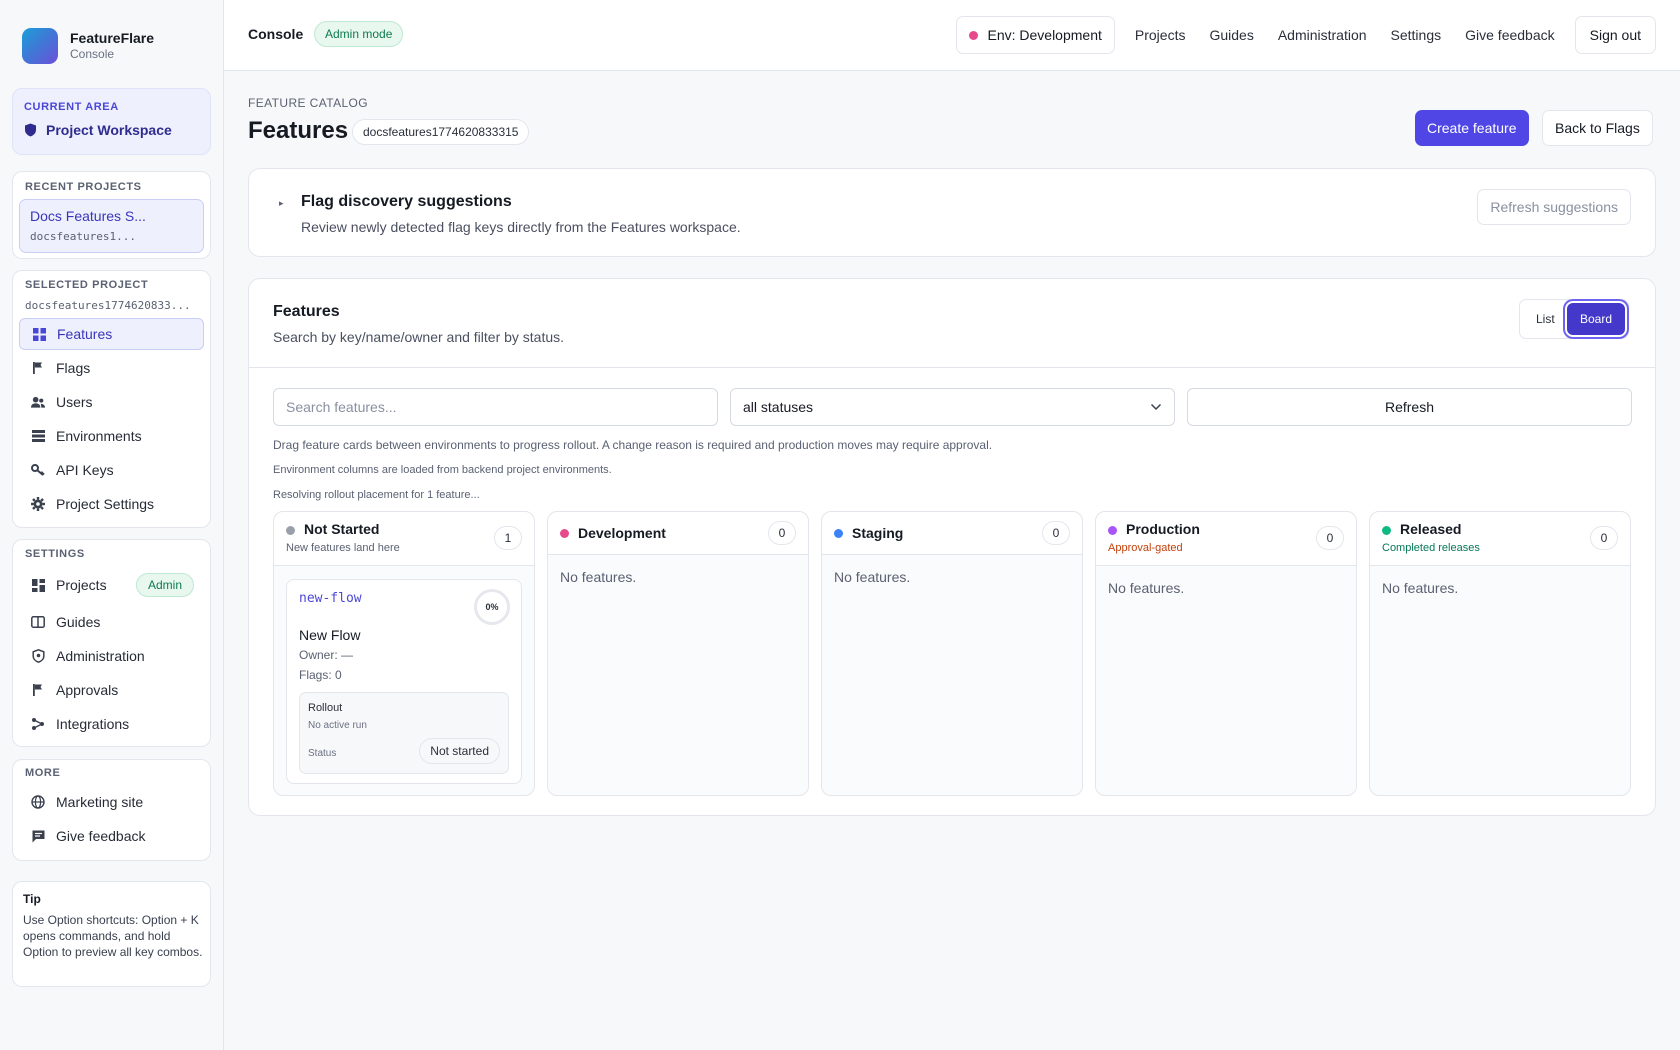  I want to click on sidebar-item-label: API Keys, so click(85, 470).